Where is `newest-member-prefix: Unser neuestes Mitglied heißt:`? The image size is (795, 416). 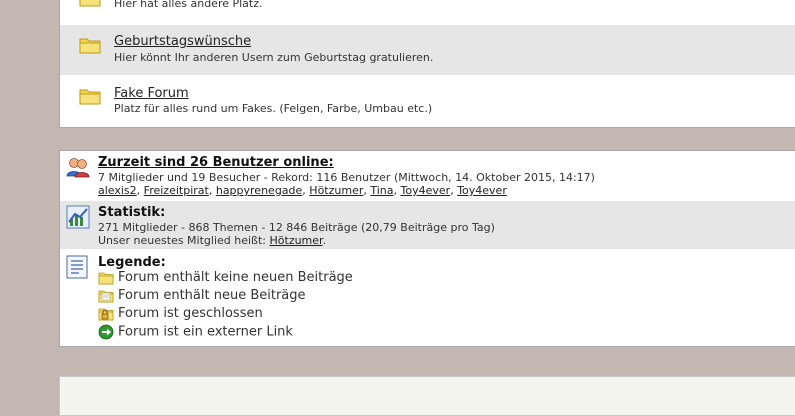 newest-member-prefix: Unser neuestes Mitglied heißt: is located at coordinates (184, 240).